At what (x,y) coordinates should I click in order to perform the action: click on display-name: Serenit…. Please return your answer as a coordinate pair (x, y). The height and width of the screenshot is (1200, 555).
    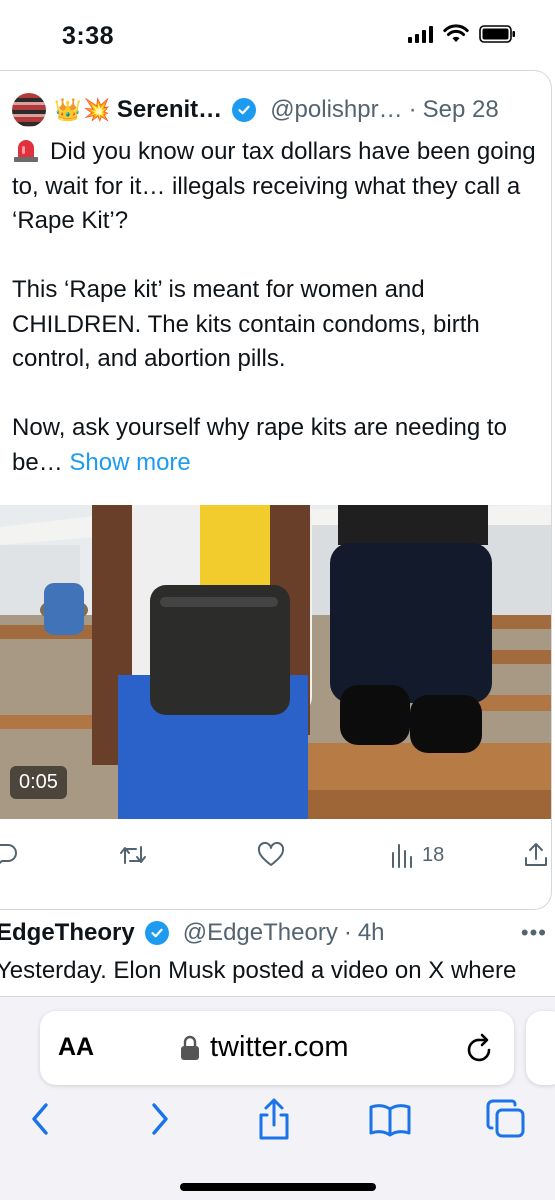
    Looking at the image, I should click on (169, 110).